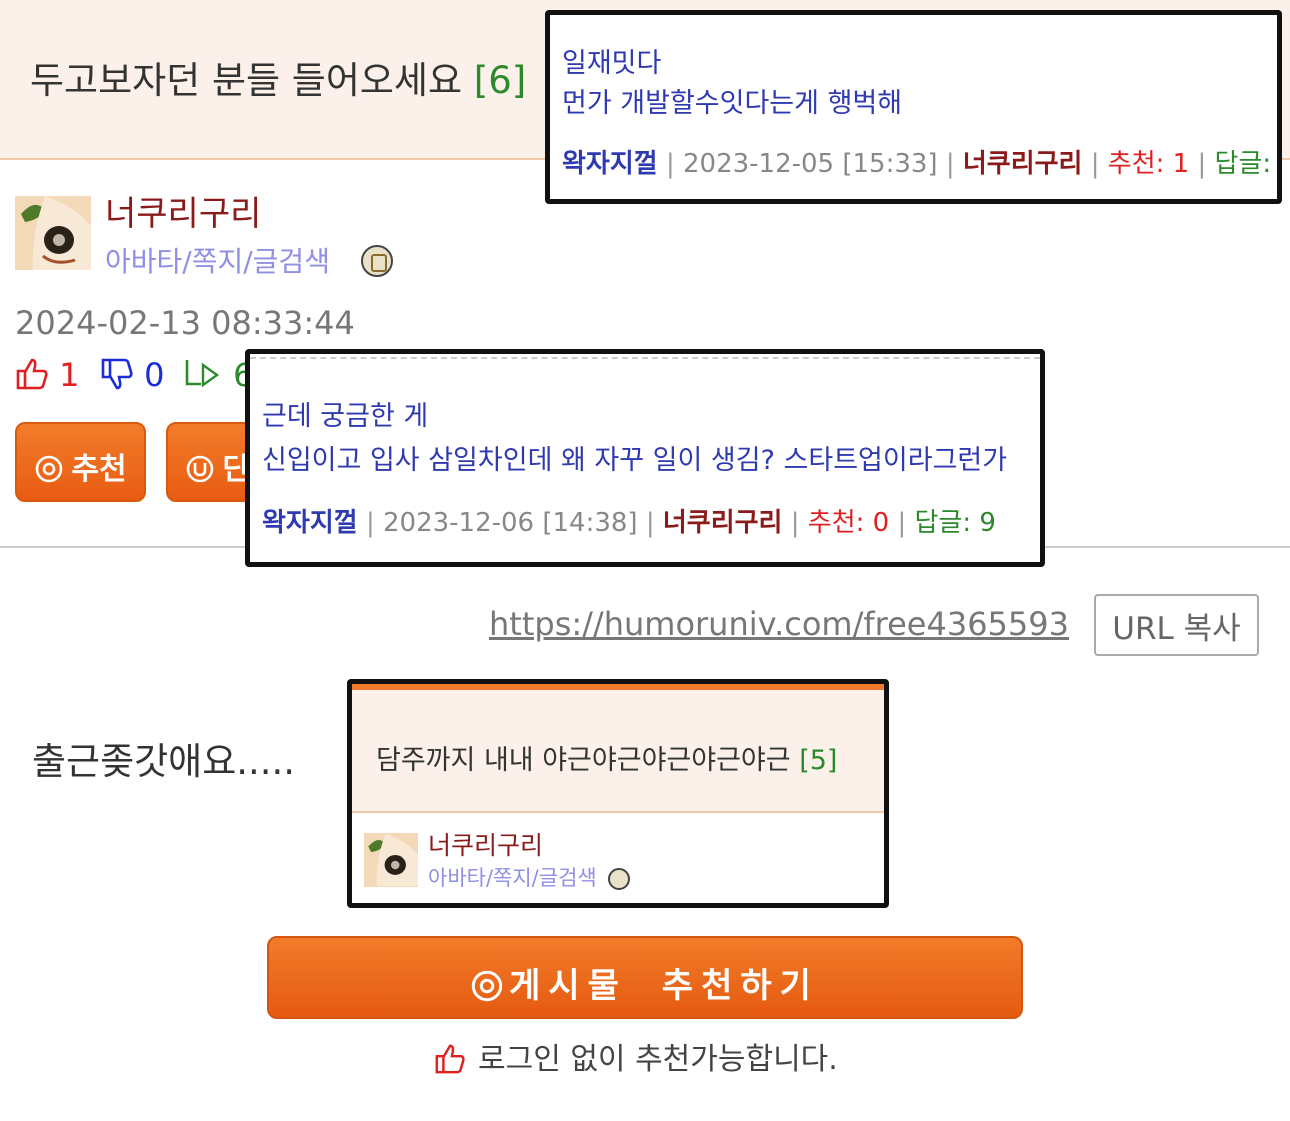  I want to click on recommend-button: 추천, so click(80, 462).